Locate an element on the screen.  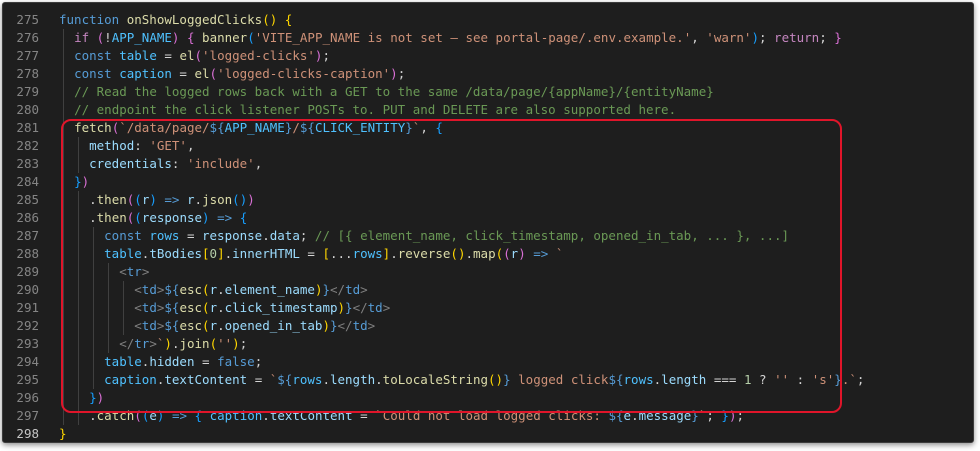
code-line: 294 table.hidden = false; is located at coordinates (488, 362).